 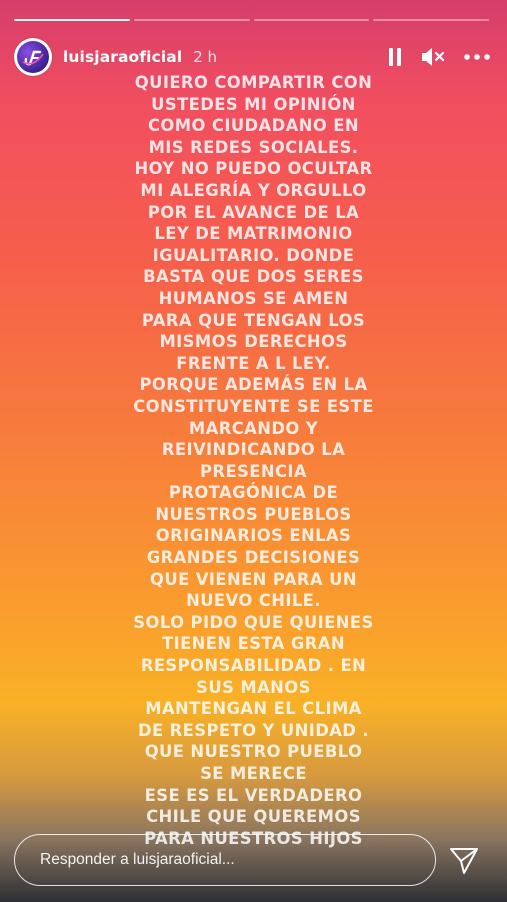 I want to click on send-icon, so click(x=464, y=861).